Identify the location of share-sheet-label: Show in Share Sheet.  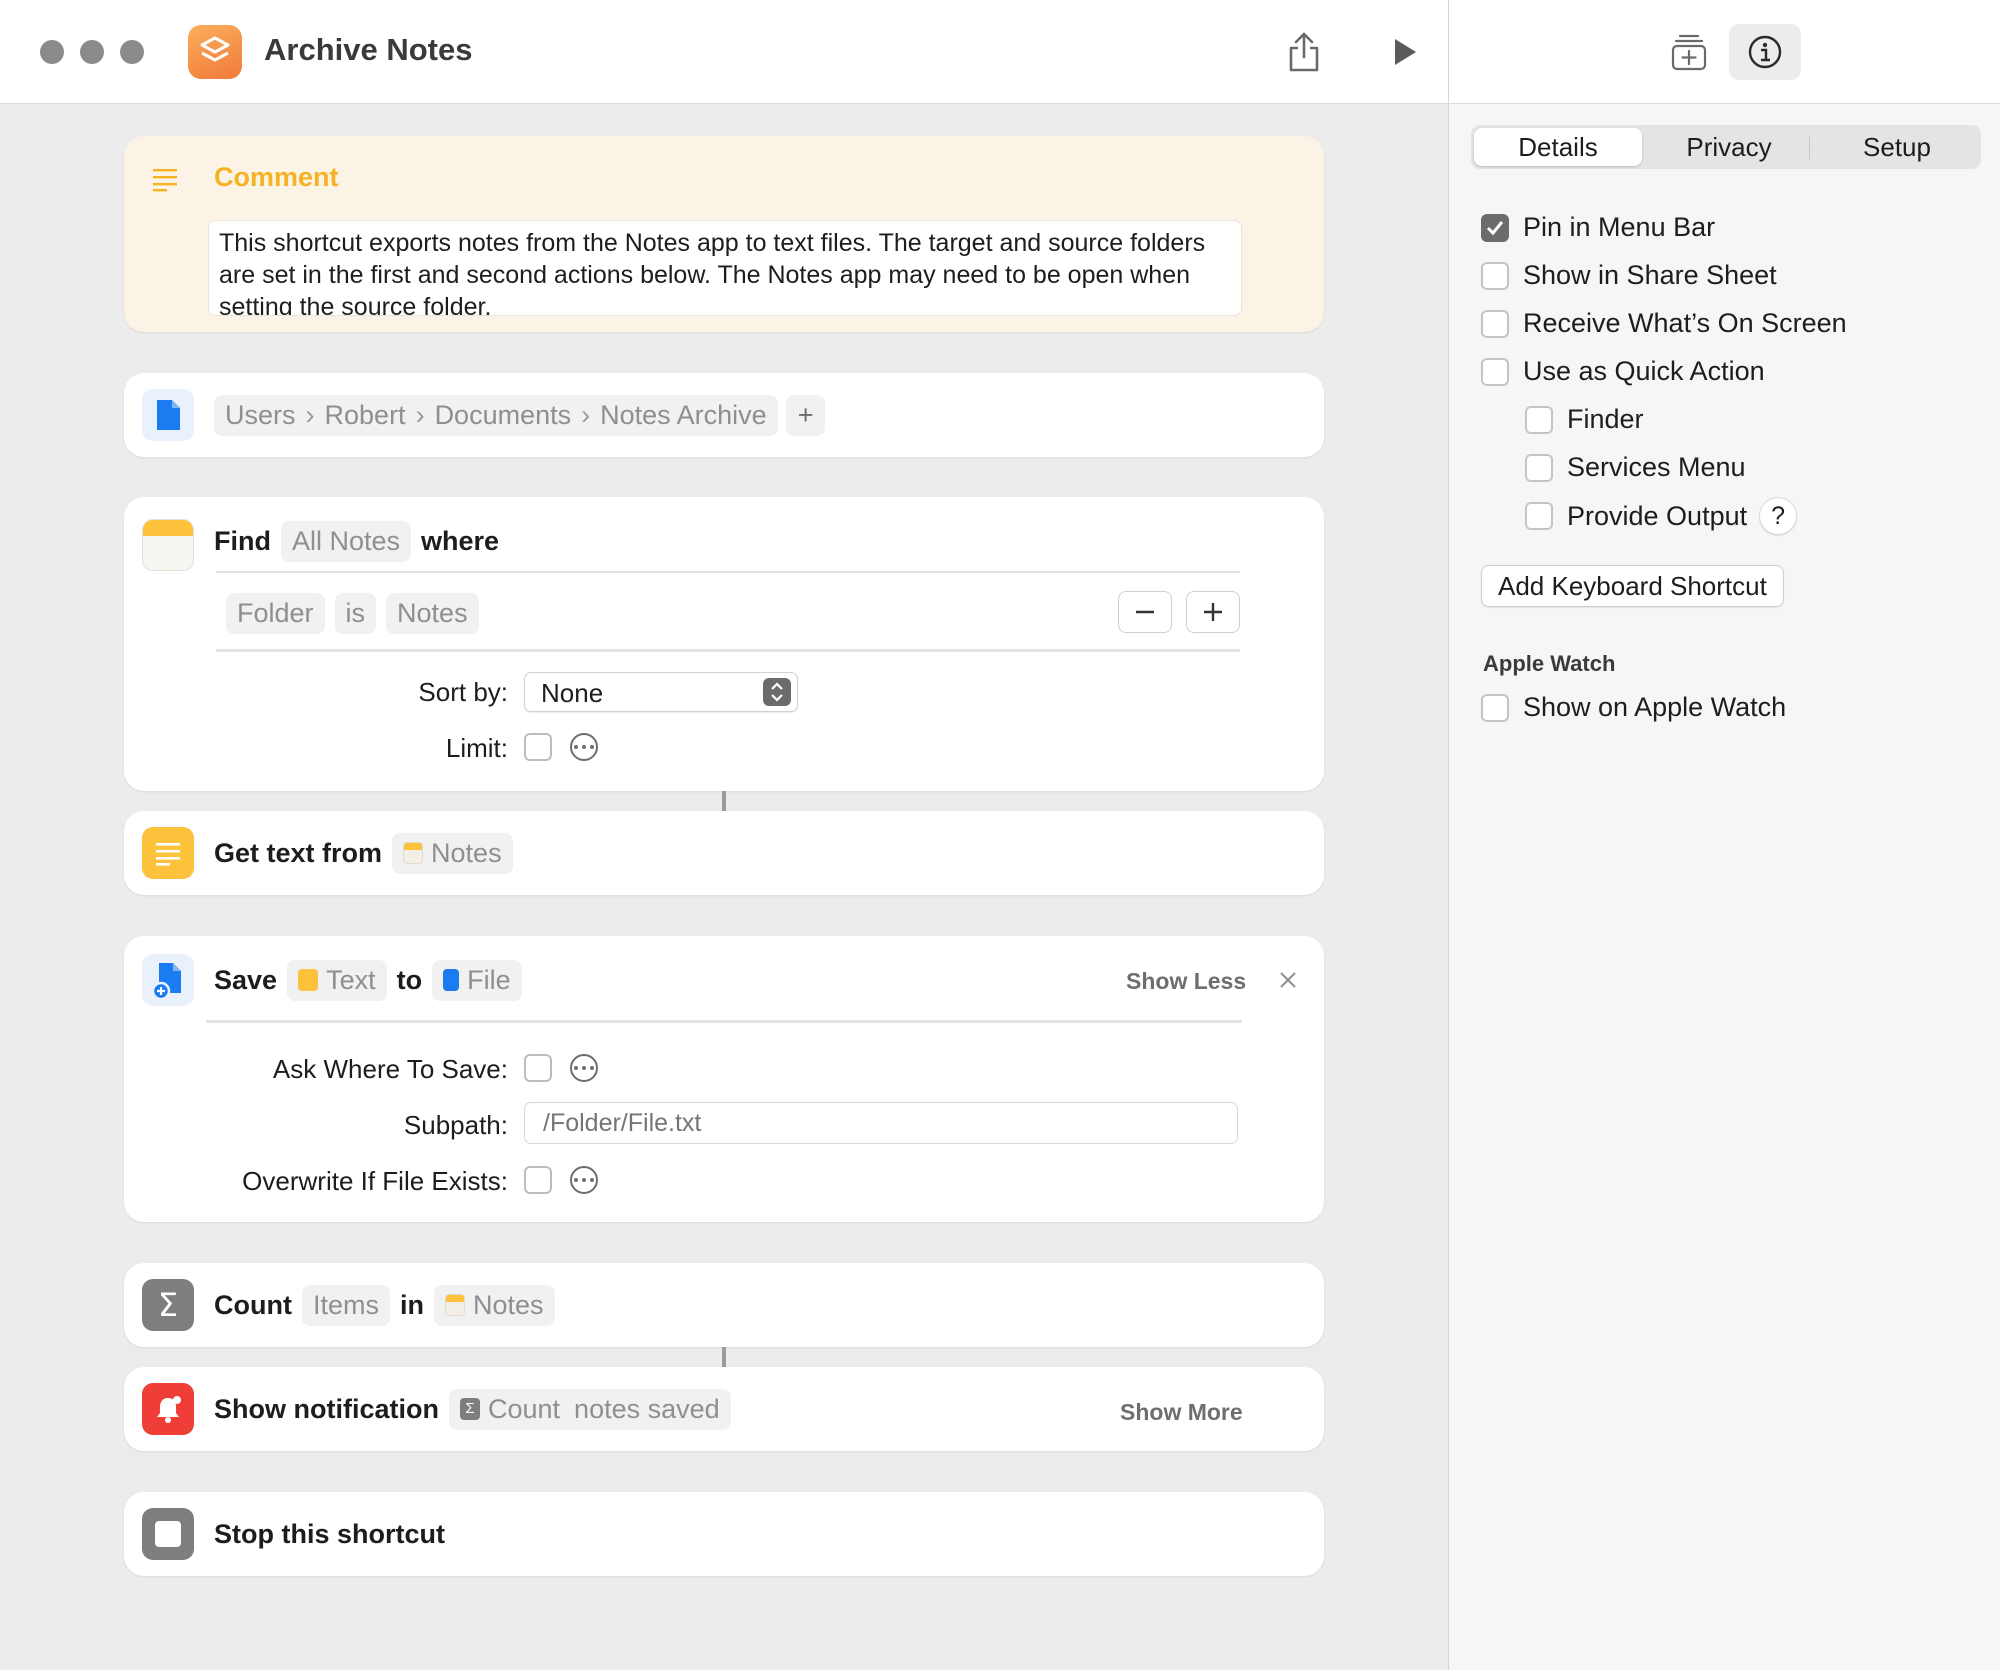
(1650, 275).